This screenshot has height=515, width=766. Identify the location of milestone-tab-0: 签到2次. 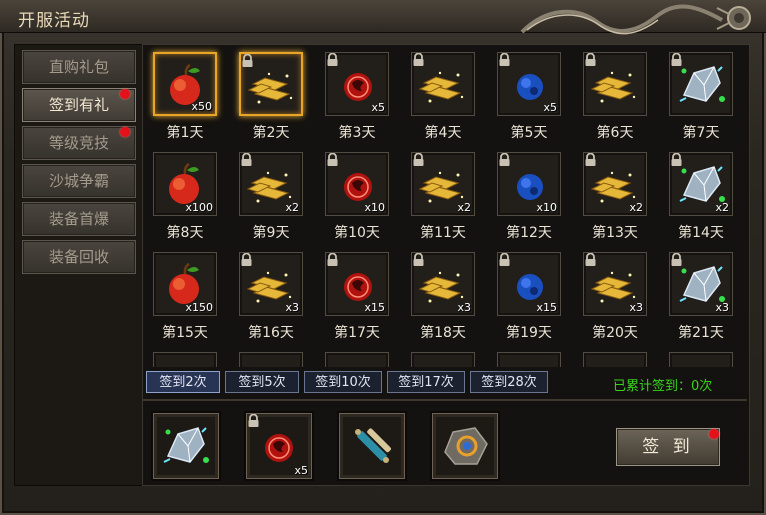
(183, 382).